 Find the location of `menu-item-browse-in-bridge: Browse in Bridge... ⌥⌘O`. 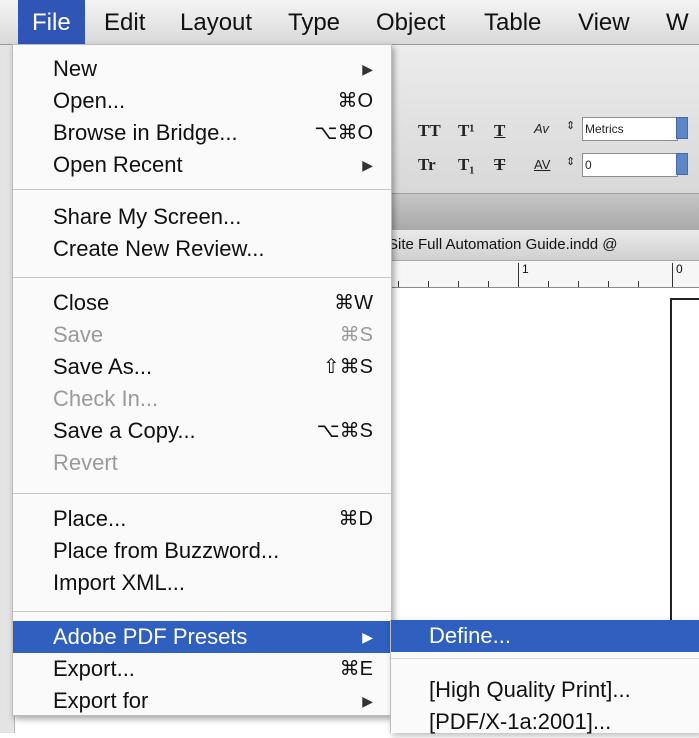

menu-item-browse-in-bridge: Browse in Bridge... ⌥⌘O is located at coordinates (202, 133).